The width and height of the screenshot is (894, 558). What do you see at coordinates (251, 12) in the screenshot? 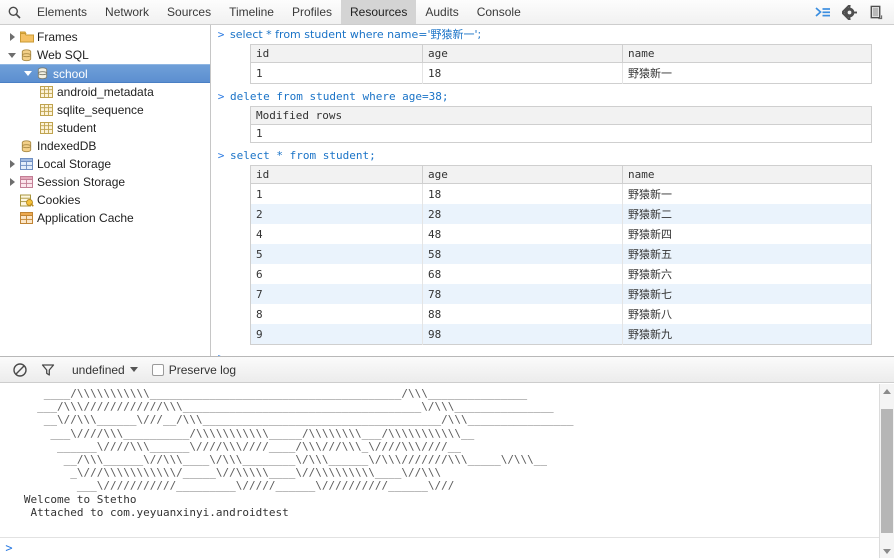
I see `tab-timeline: Timeline` at bounding box center [251, 12].